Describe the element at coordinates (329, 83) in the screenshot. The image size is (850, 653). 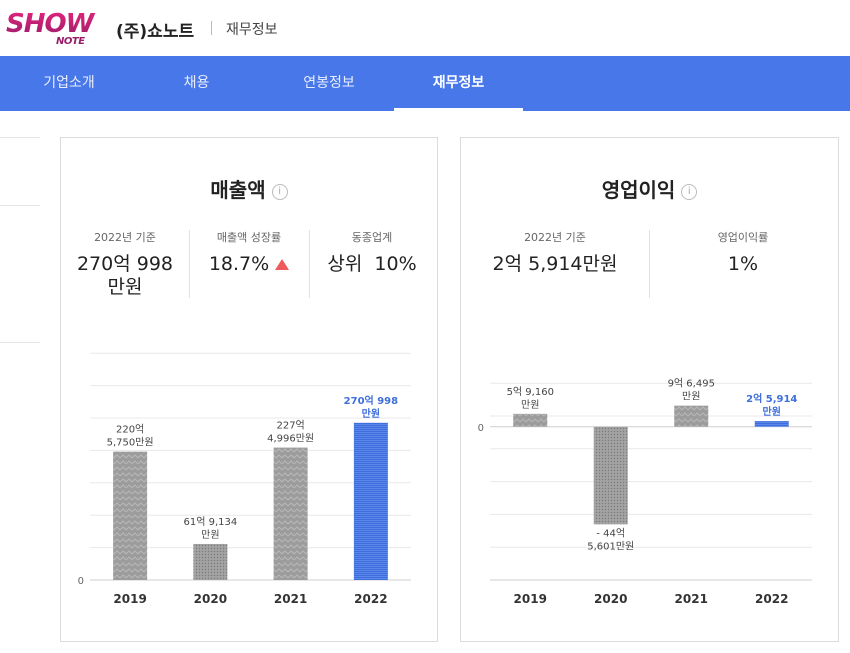
I see `tab-salary: 연봉정보` at that location.